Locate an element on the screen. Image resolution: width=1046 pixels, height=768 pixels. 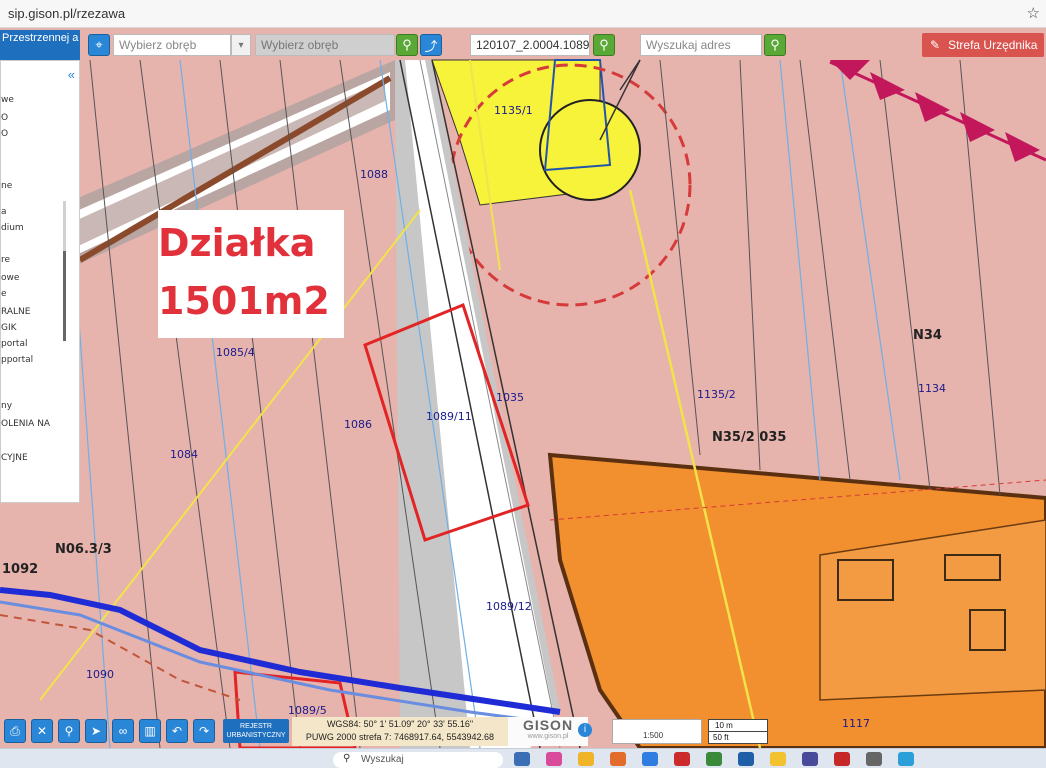
locate-icon: ⤴ is located at coordinates (431, 45).